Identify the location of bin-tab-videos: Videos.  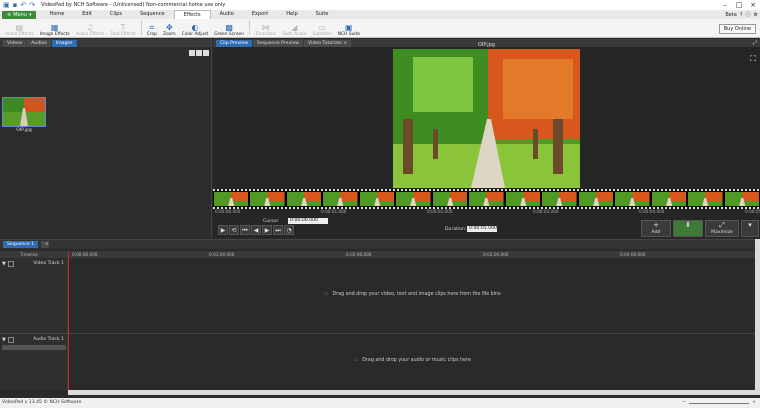
(15, 43).